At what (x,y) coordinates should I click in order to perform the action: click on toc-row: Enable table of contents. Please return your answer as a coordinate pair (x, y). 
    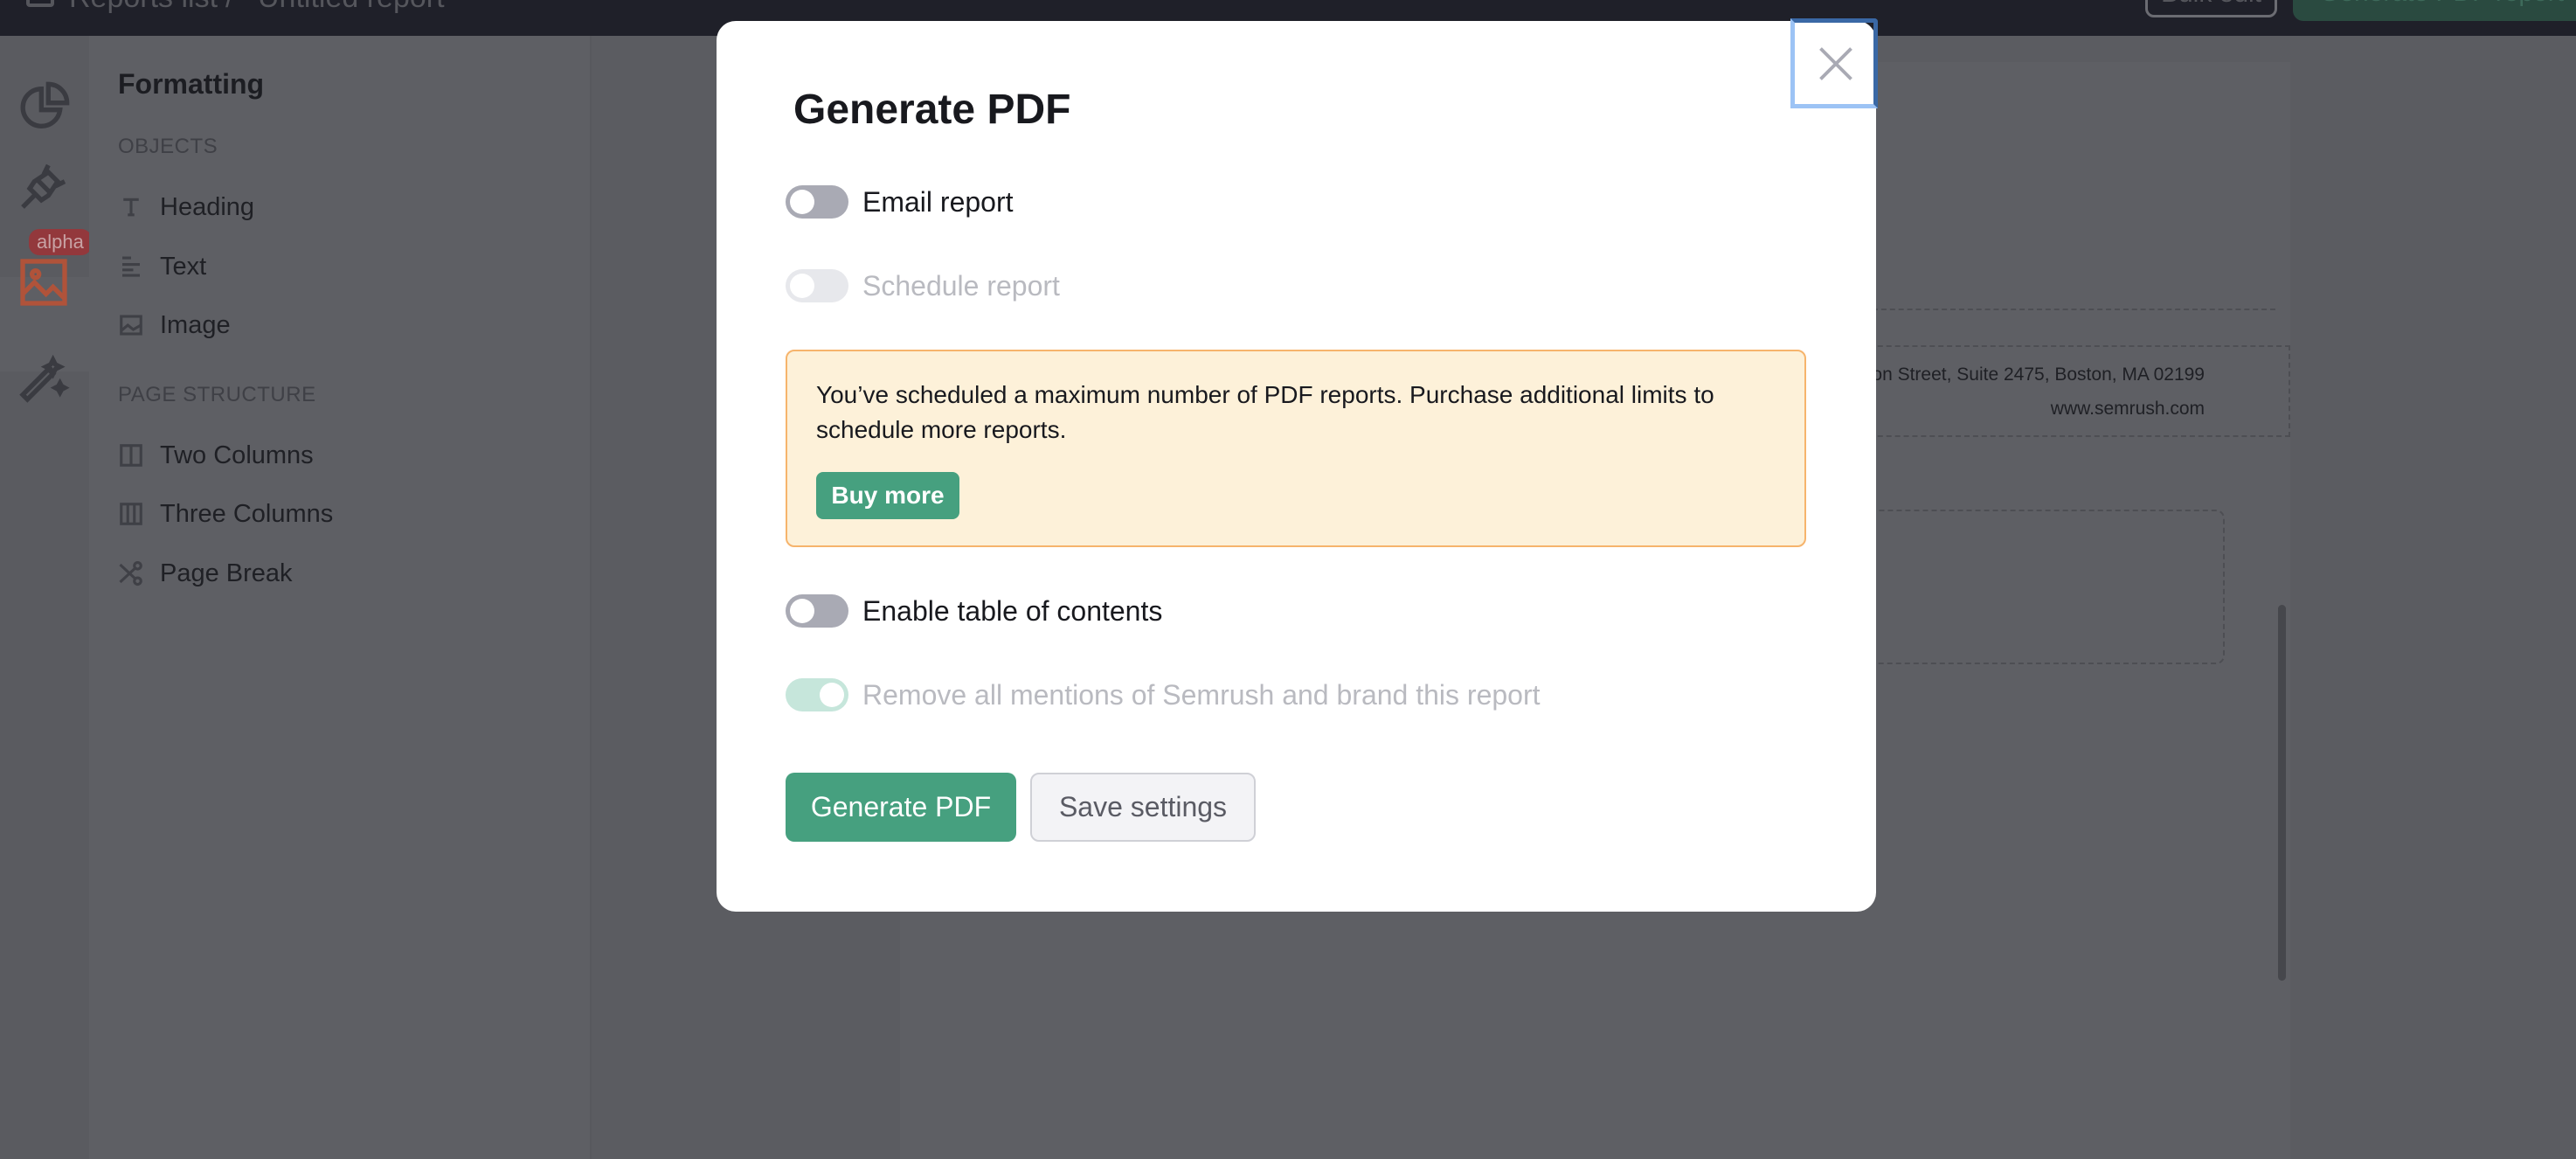
    Looking at the image, I should click on (974, 611).